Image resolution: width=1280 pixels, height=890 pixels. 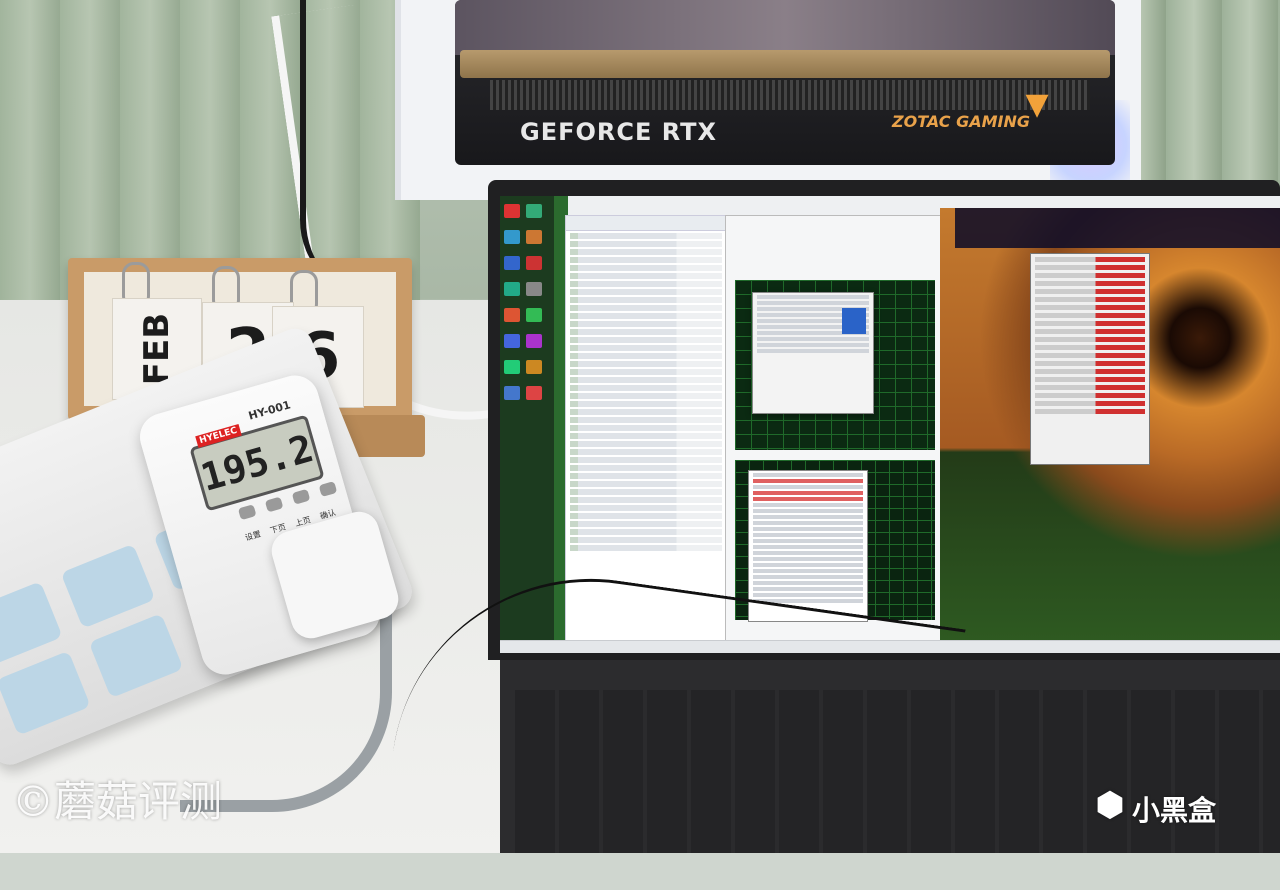 I want to click on benchmark-overlay-text, so click(x=1117, y=228).